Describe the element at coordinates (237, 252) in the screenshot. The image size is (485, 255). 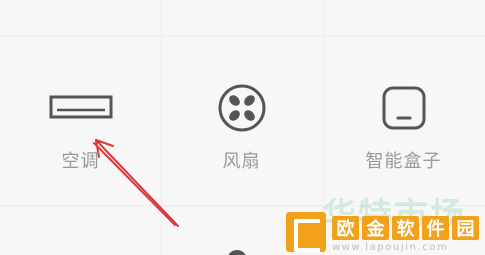
I see `partial-device-icon` at that location.